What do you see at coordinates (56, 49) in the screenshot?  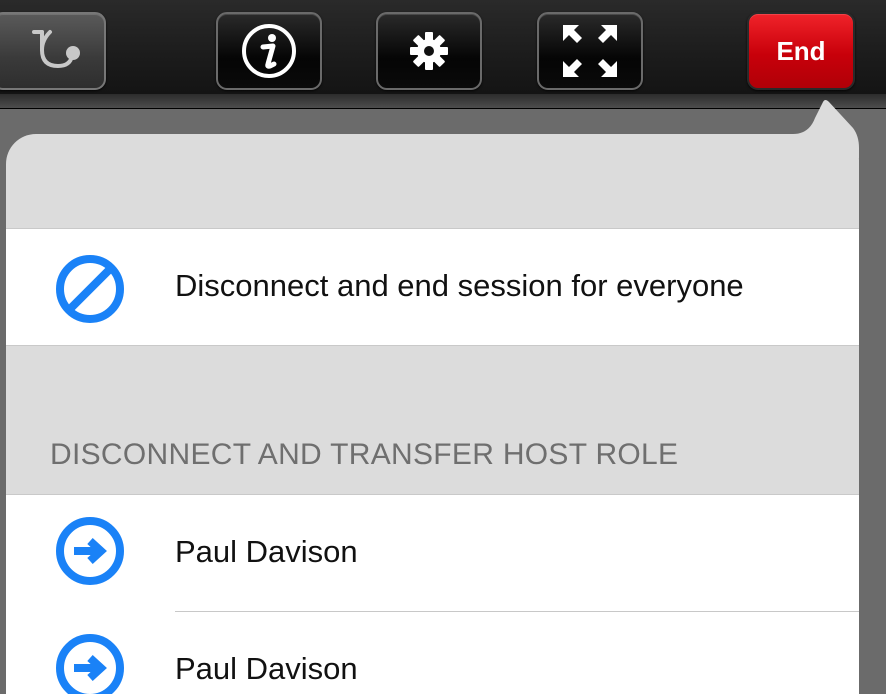 I see `stethoscope-icon` at bounding box center [56, 49].